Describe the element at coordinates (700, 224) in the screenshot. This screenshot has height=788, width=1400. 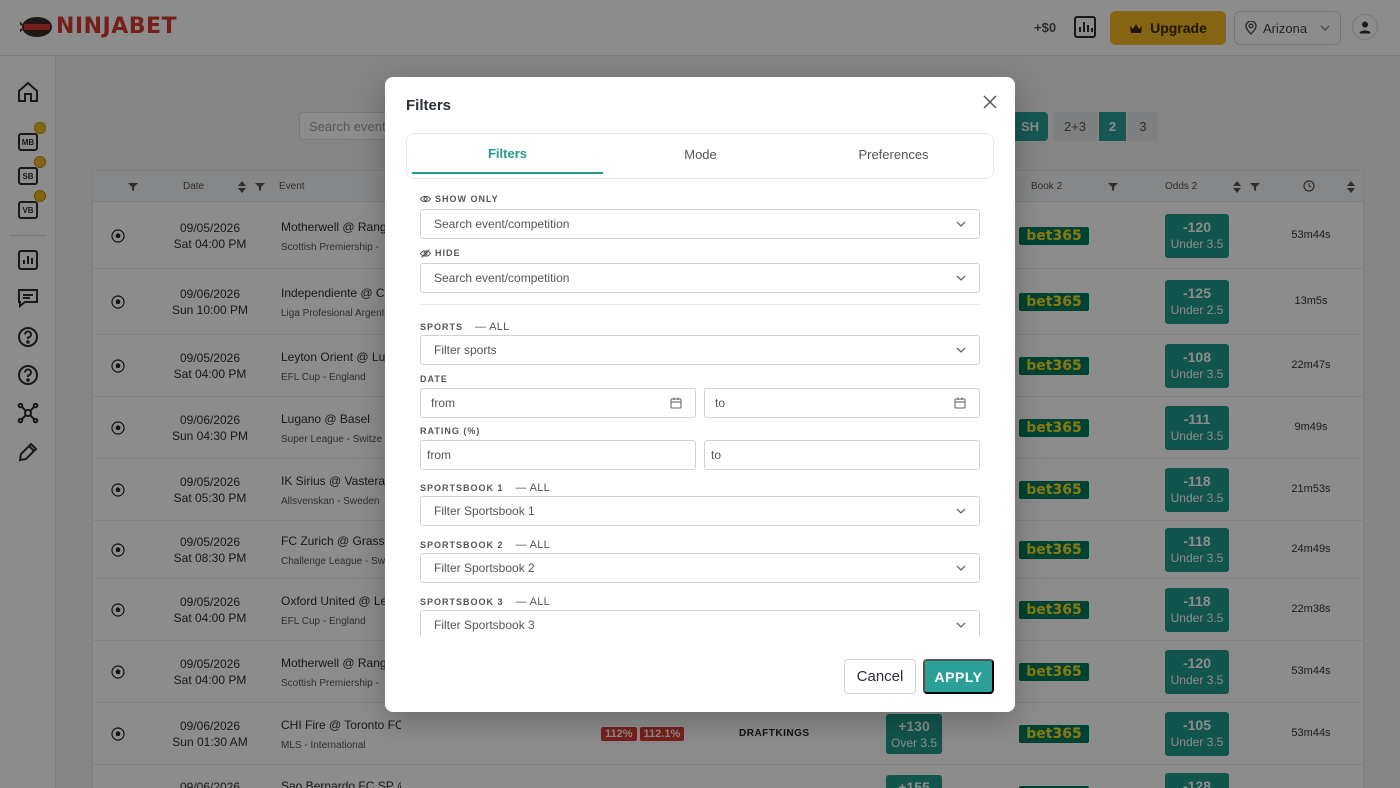
I see `show-only-select: Search event/competition` at that location.